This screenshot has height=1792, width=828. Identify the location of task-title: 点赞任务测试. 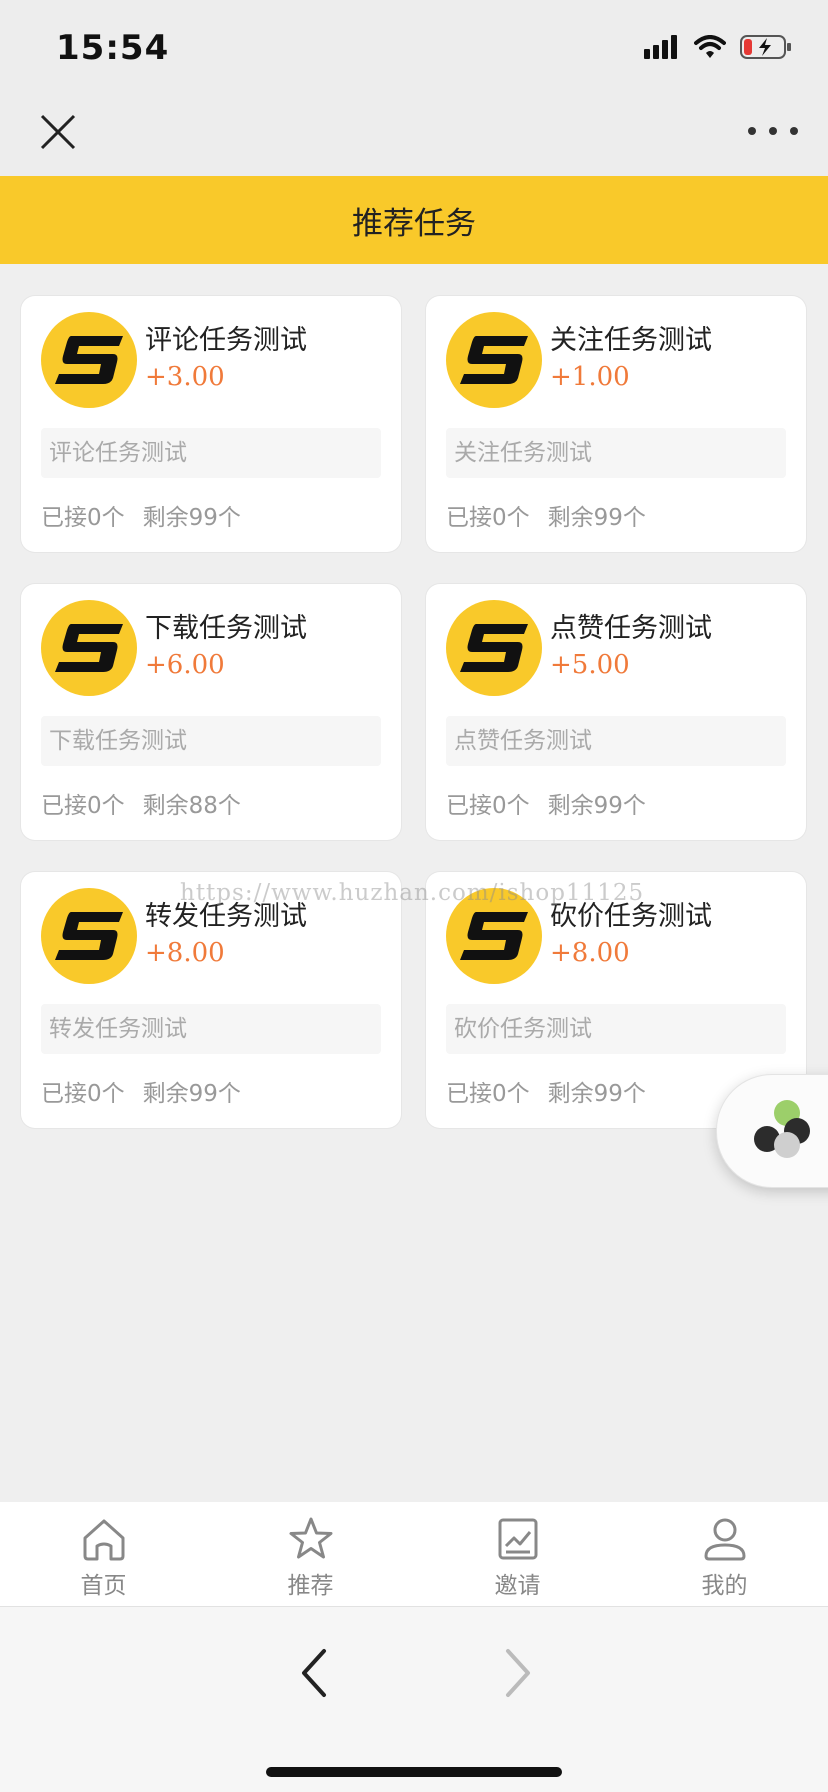
(631, 628).